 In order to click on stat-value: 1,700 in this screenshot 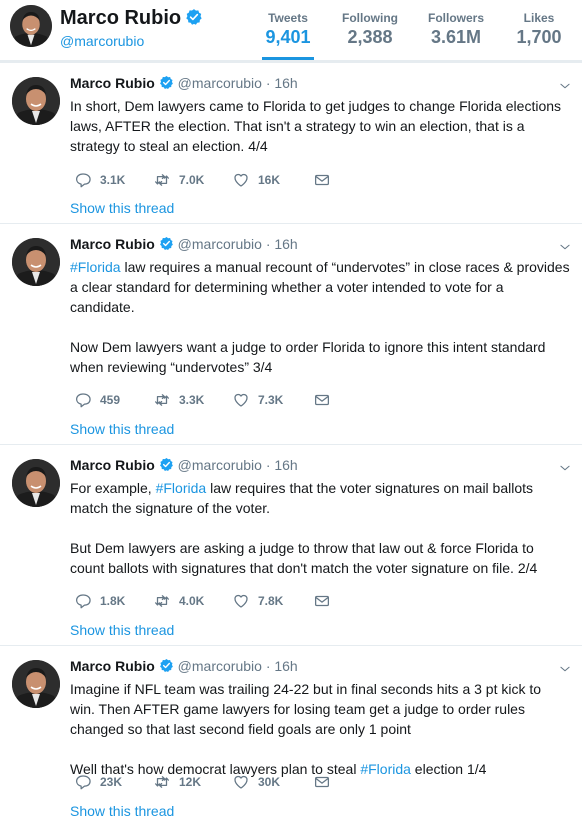, I will do `click(539, 37)`.